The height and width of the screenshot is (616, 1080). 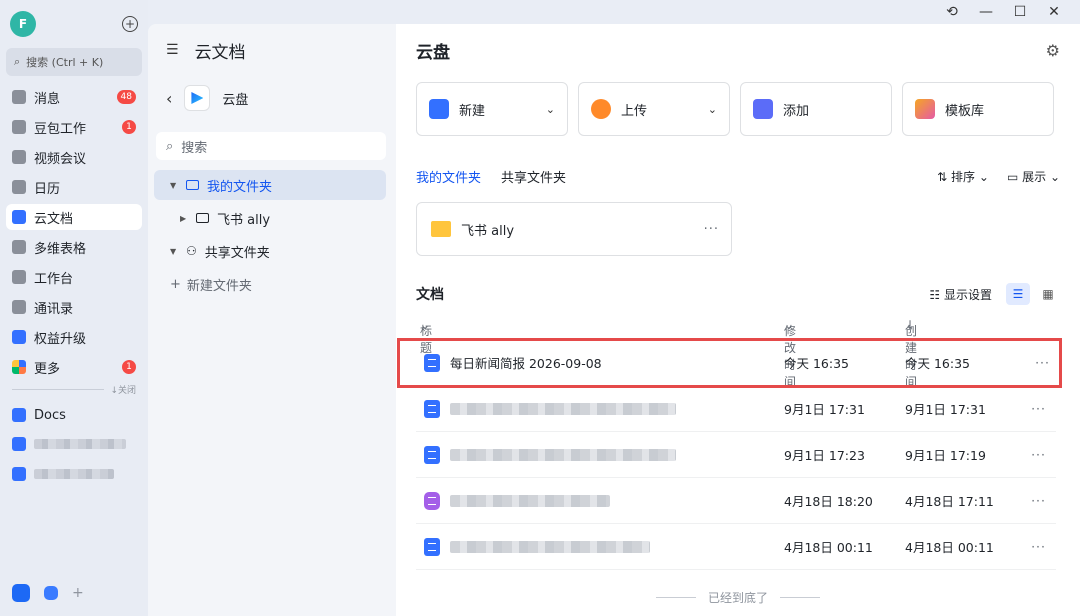 What do you see at coordinates (828, 547) in the screenshot?
I see `doc-modified: 4月18日 00:11` at bounding box center [828, 547].